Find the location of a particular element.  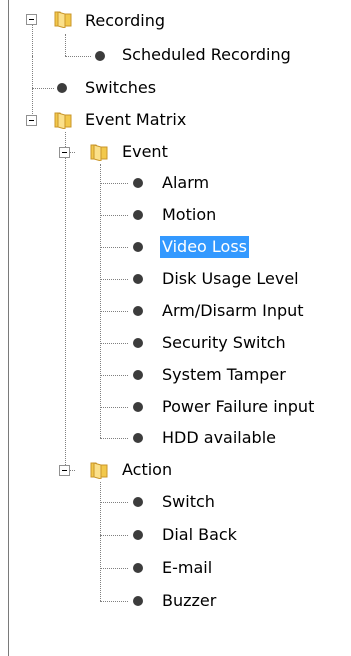

tree-item-power-failure-input: Power Failure input is located at coordinates (238, 407).